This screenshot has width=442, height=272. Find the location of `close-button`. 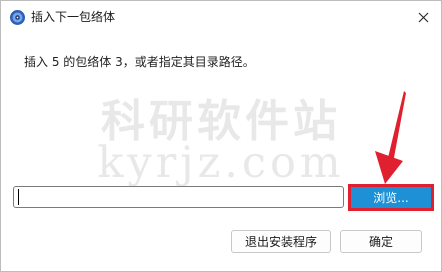

close-button is located at coordinates (423, 17).